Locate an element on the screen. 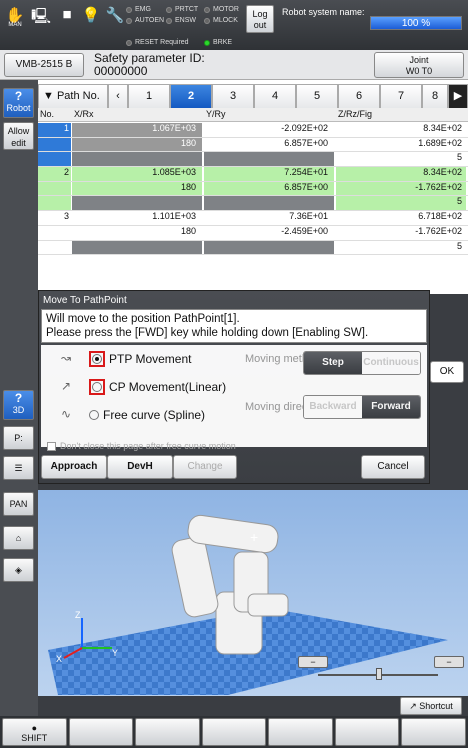 This screenshot has height=748, width=468. table-row: 180 6.857E+00 1.689E+02 is located at coordinates (253, 145).